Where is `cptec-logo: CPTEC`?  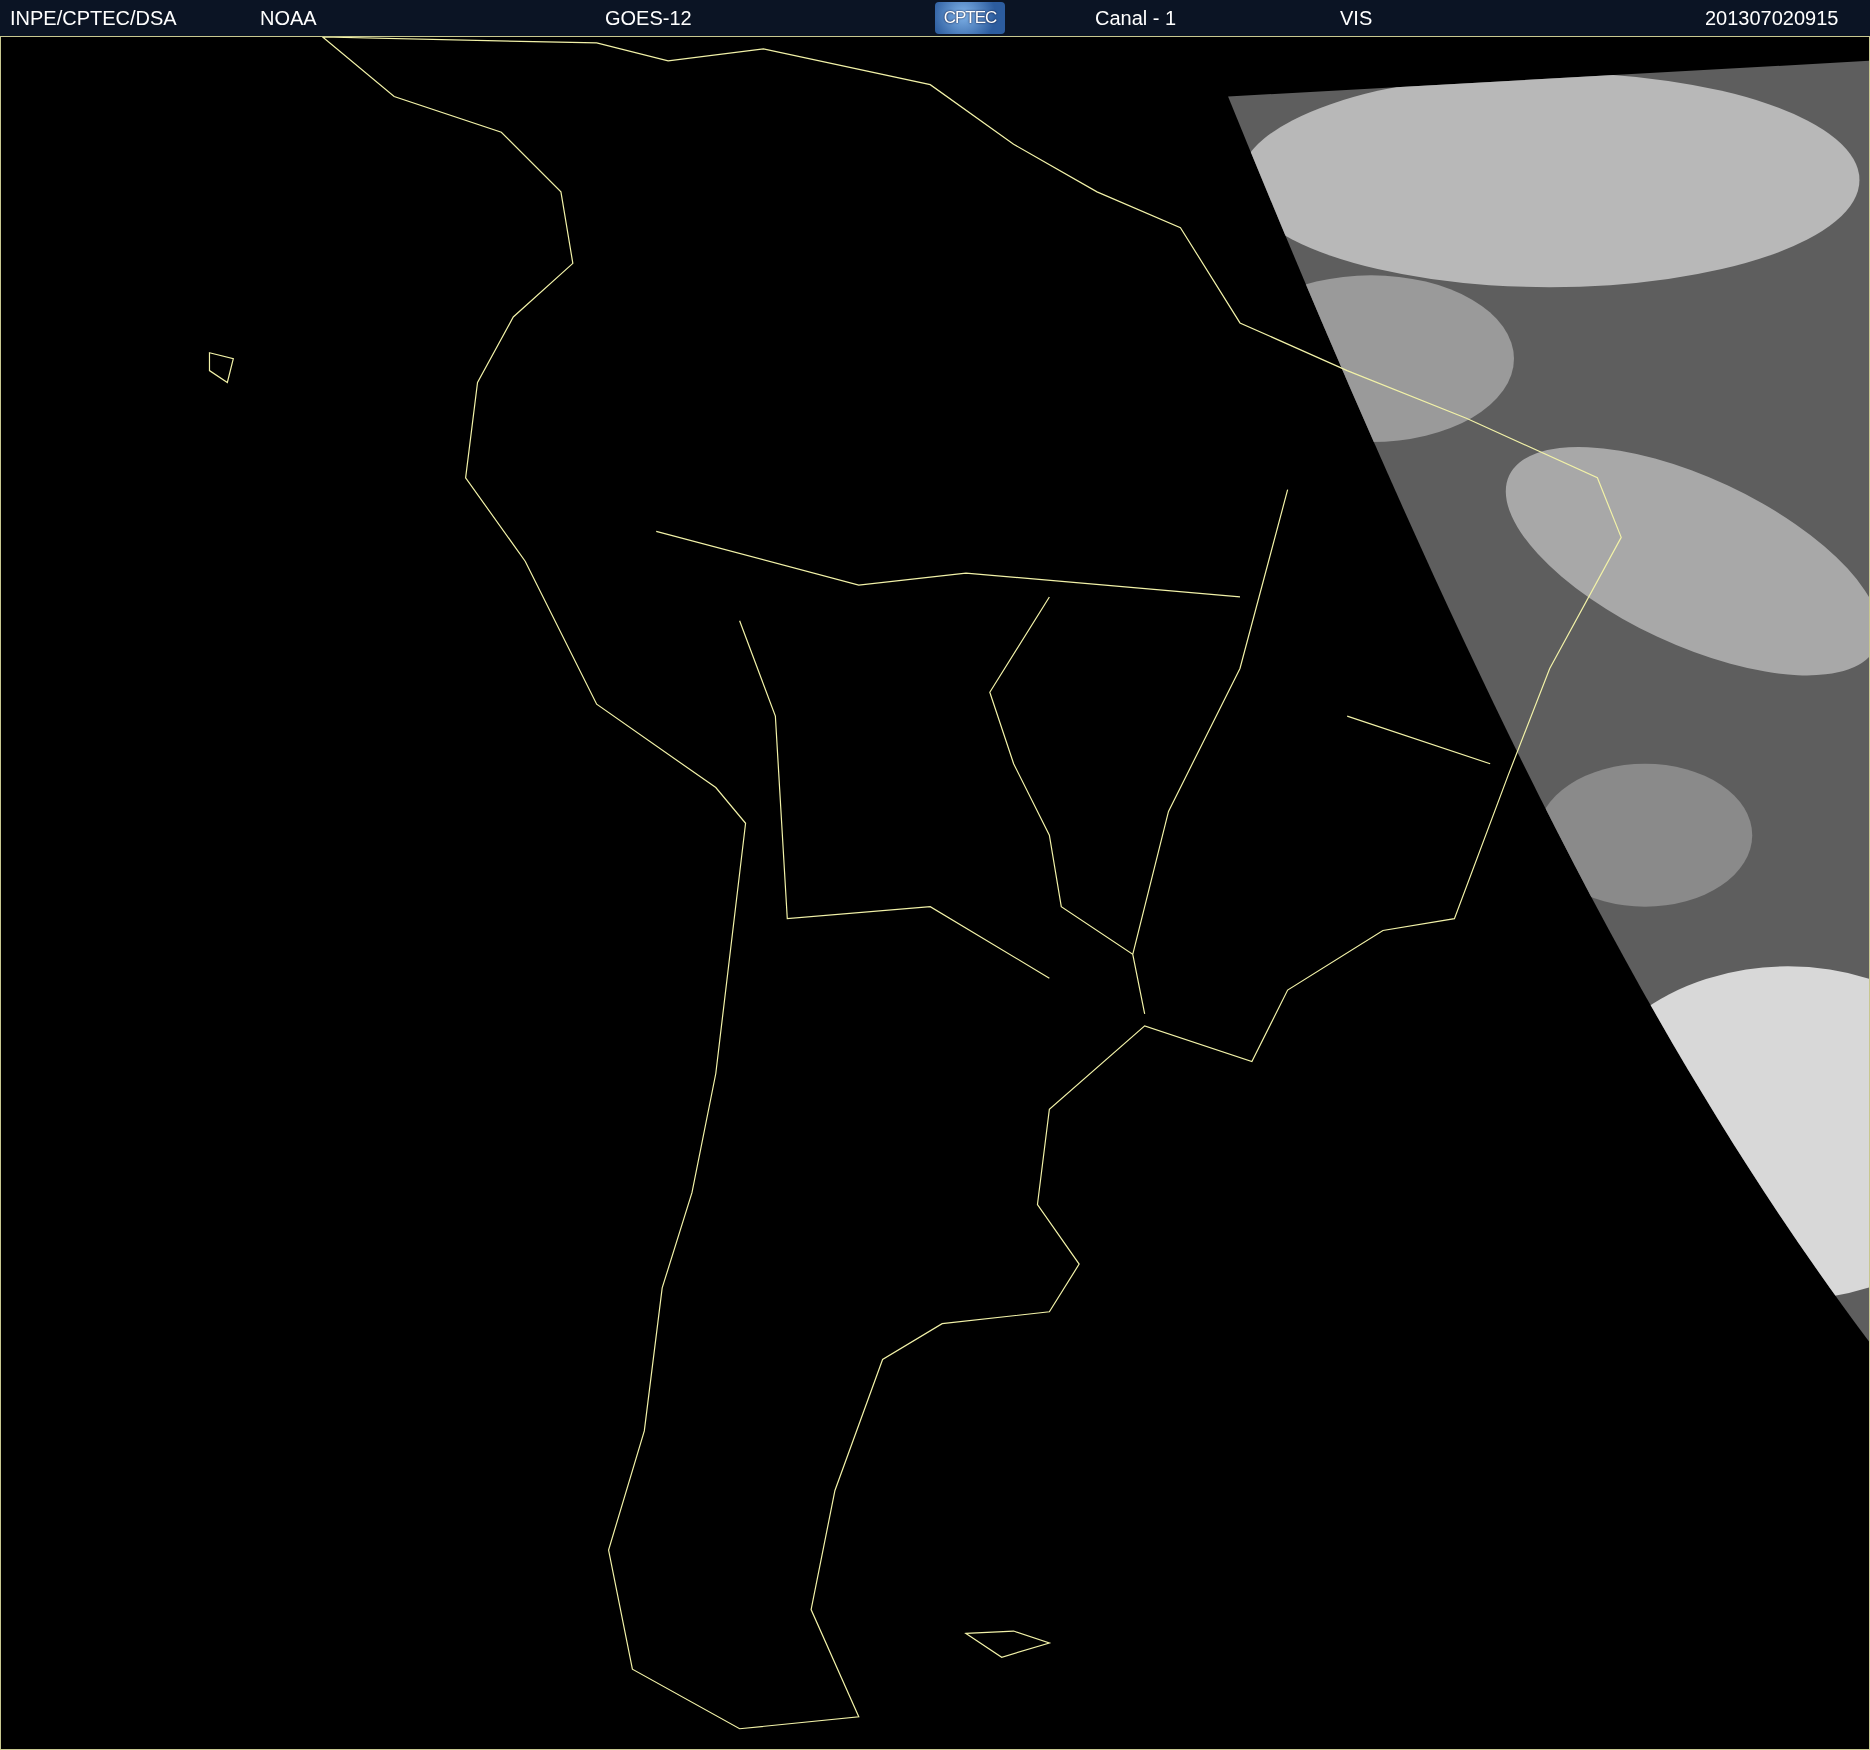
cptec-logo: CPTEC is located at coordinates (970, 18).